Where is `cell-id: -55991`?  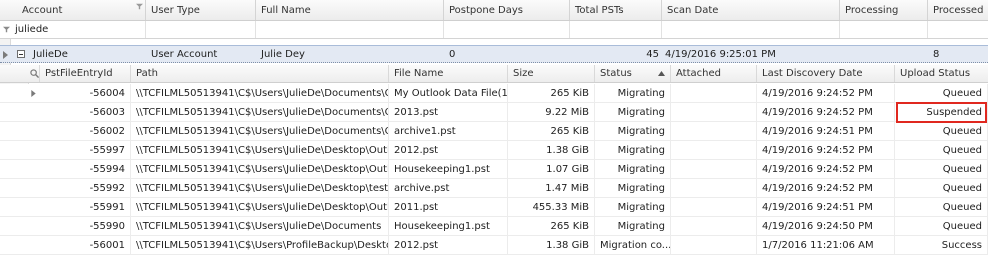
cell-id: -55991 is located at coordinates (85, 207).